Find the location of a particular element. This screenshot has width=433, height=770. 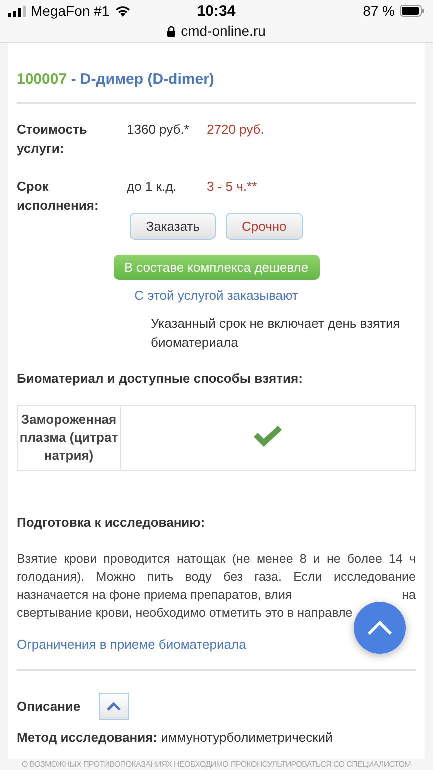

urgent-value: 2720 руб. is located at coordinates (236, 130).